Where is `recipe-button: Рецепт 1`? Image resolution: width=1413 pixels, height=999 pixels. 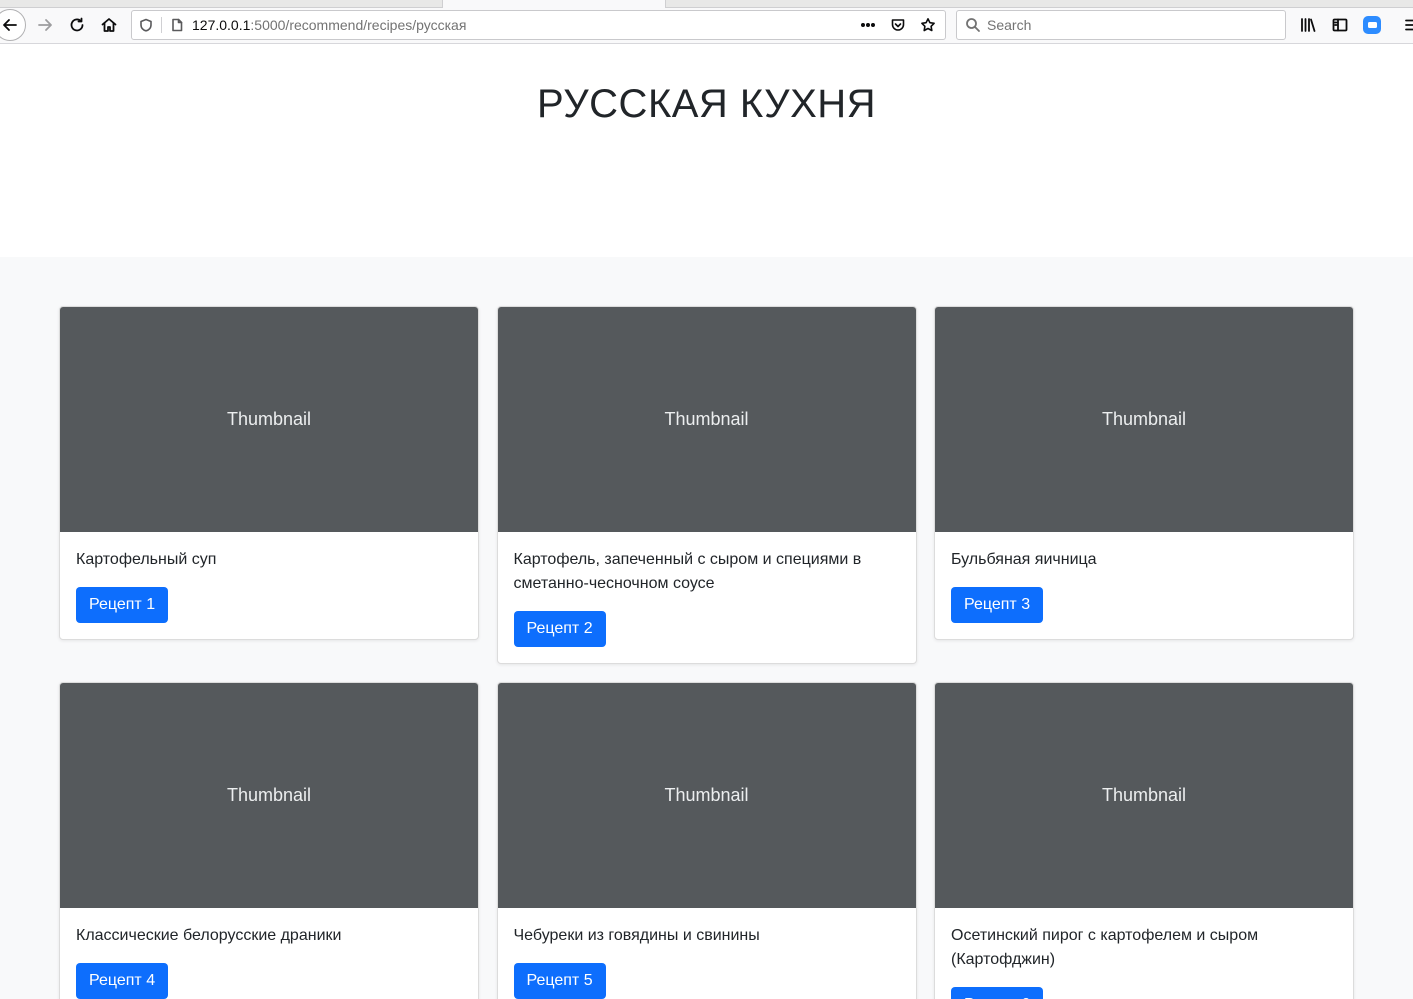 recipe-button: Рецепт 1 is located at coordinates (122, 605).